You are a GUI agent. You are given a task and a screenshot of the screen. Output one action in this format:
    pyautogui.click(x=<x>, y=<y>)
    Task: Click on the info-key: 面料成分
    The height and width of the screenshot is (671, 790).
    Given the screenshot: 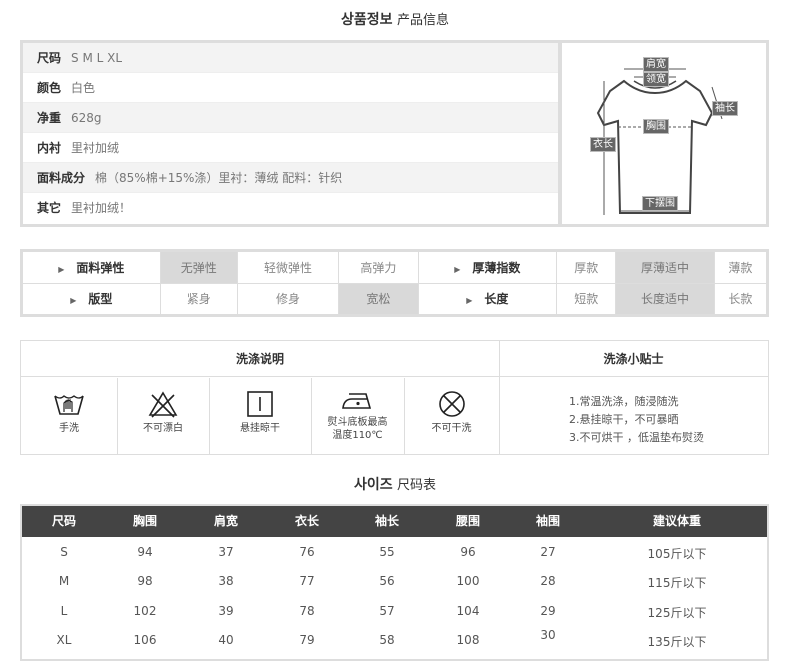 What is the action you would take?
    pyautogui.click(x=61, y=178)
    